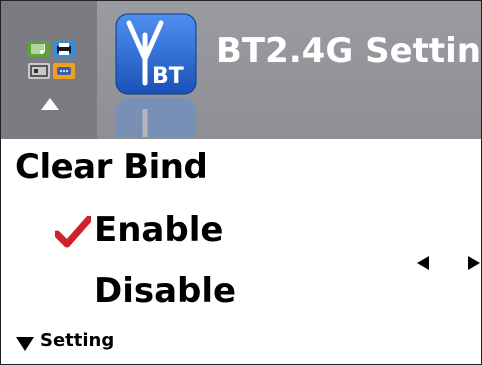  What do you see at coordinates (39, 71) in the screenshot?
I see `device-mini-icon` at bounding box center [39, 71].